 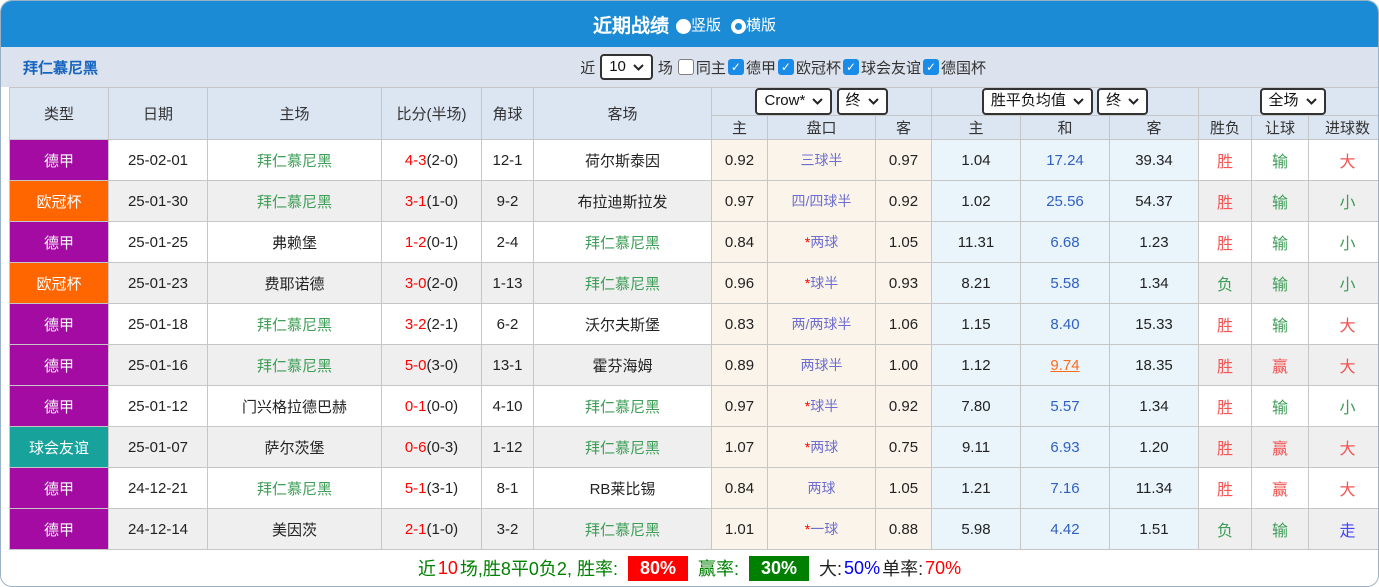 I want to click on match-score: 0-1(0-0), so click(x=431, y=406).